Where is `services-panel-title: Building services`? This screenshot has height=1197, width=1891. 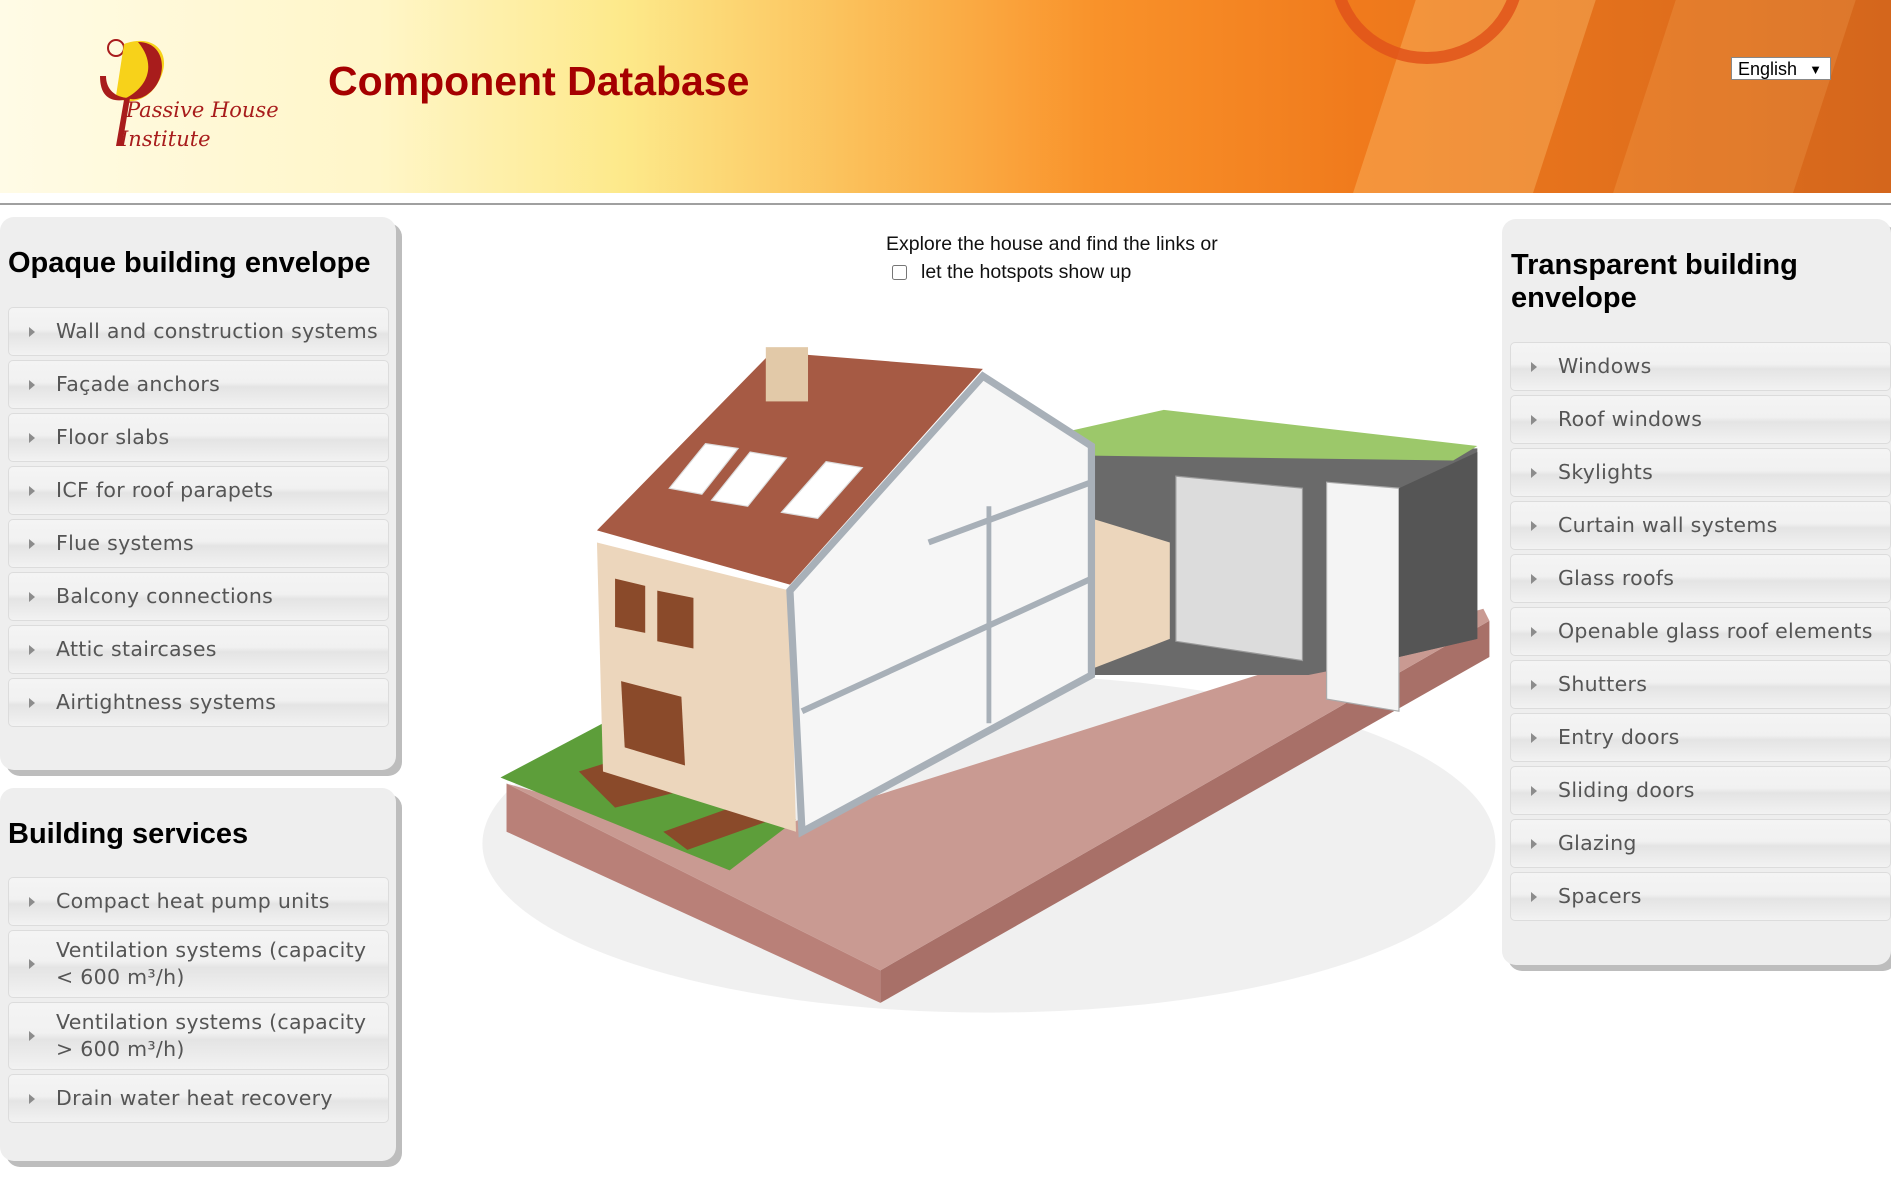
services-panel-title: Building services is located at coordinates (128, 834).